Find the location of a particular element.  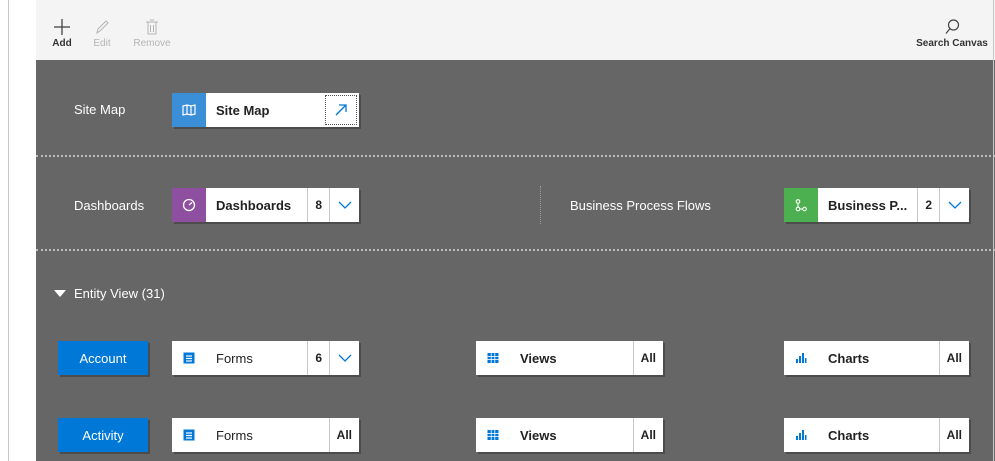

remove-button: Remove is located at coordinates (152, 33).